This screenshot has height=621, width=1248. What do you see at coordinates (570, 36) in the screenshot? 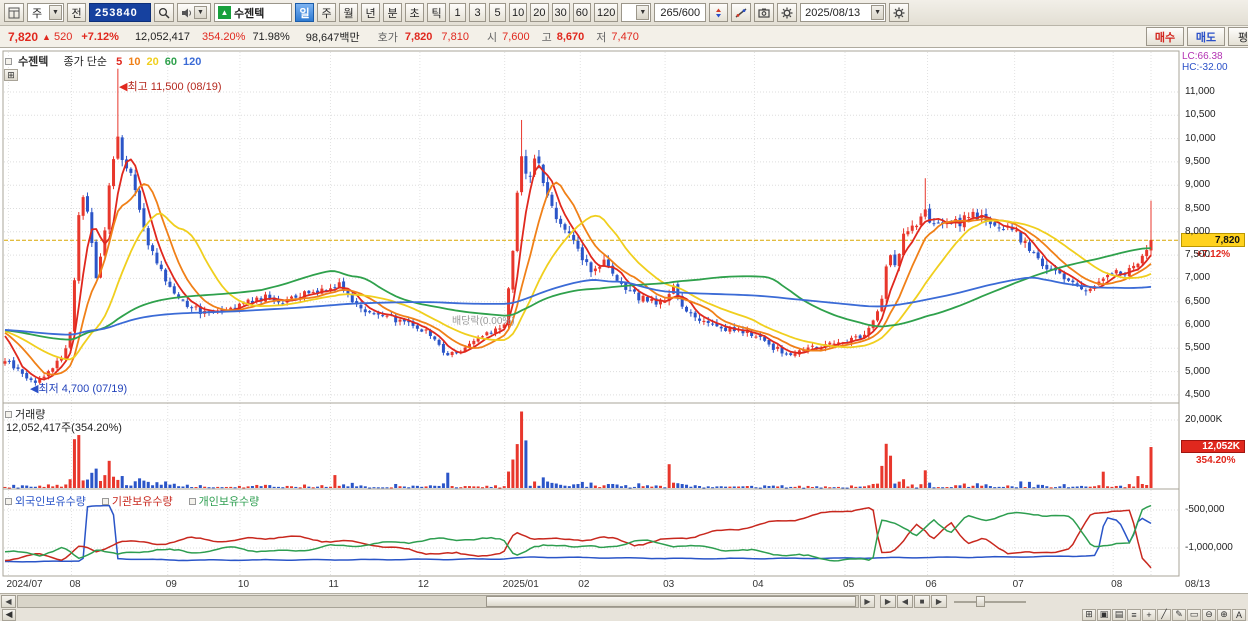
I see `high-price: 8,670` at bounding box center [570, 36].